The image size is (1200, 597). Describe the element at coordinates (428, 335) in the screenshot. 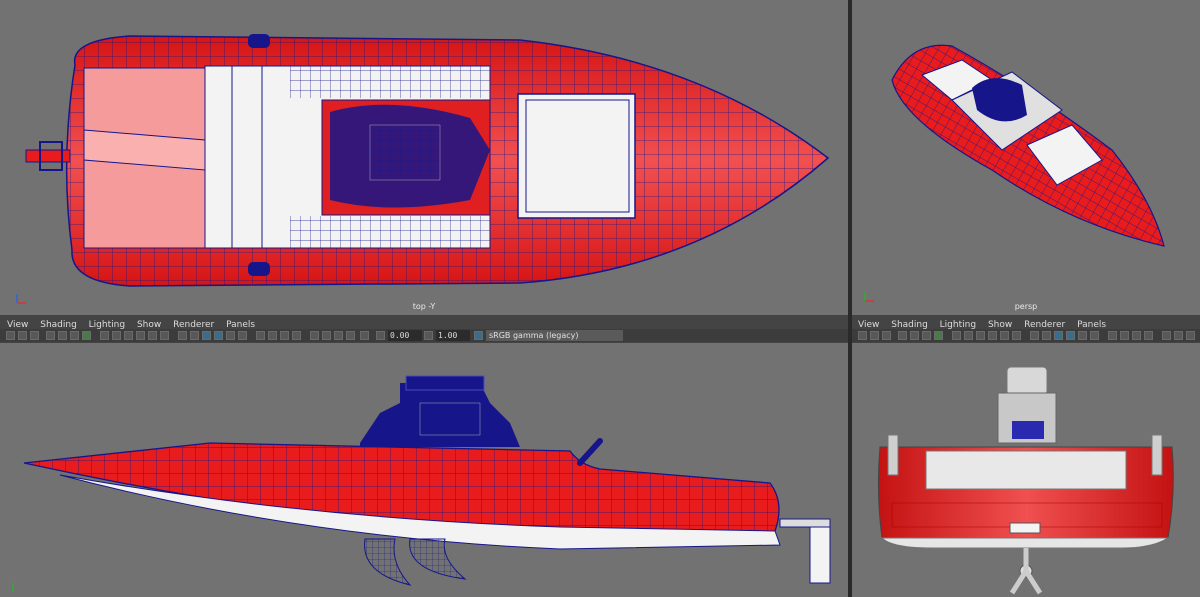

I see `gamma-icon` at that location.